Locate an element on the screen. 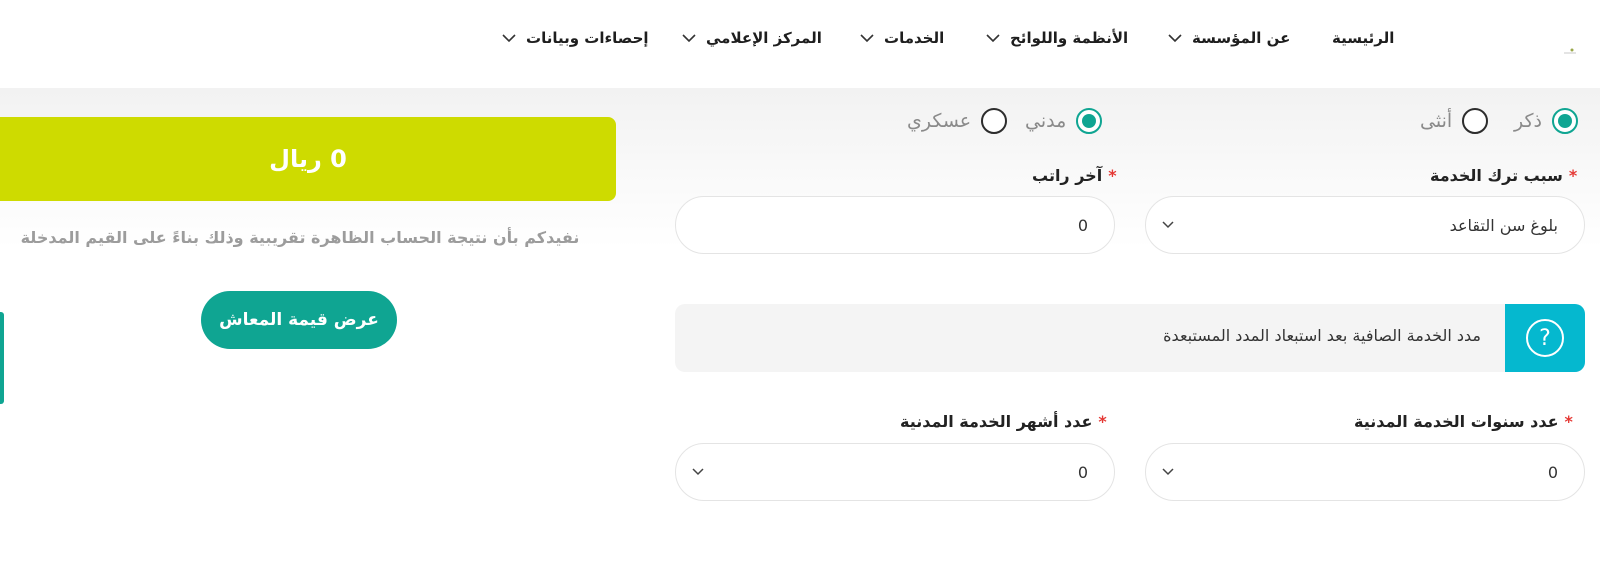 The image size is (1600, 566). radio-label: أنثى is located at coordinates (1436, 121).